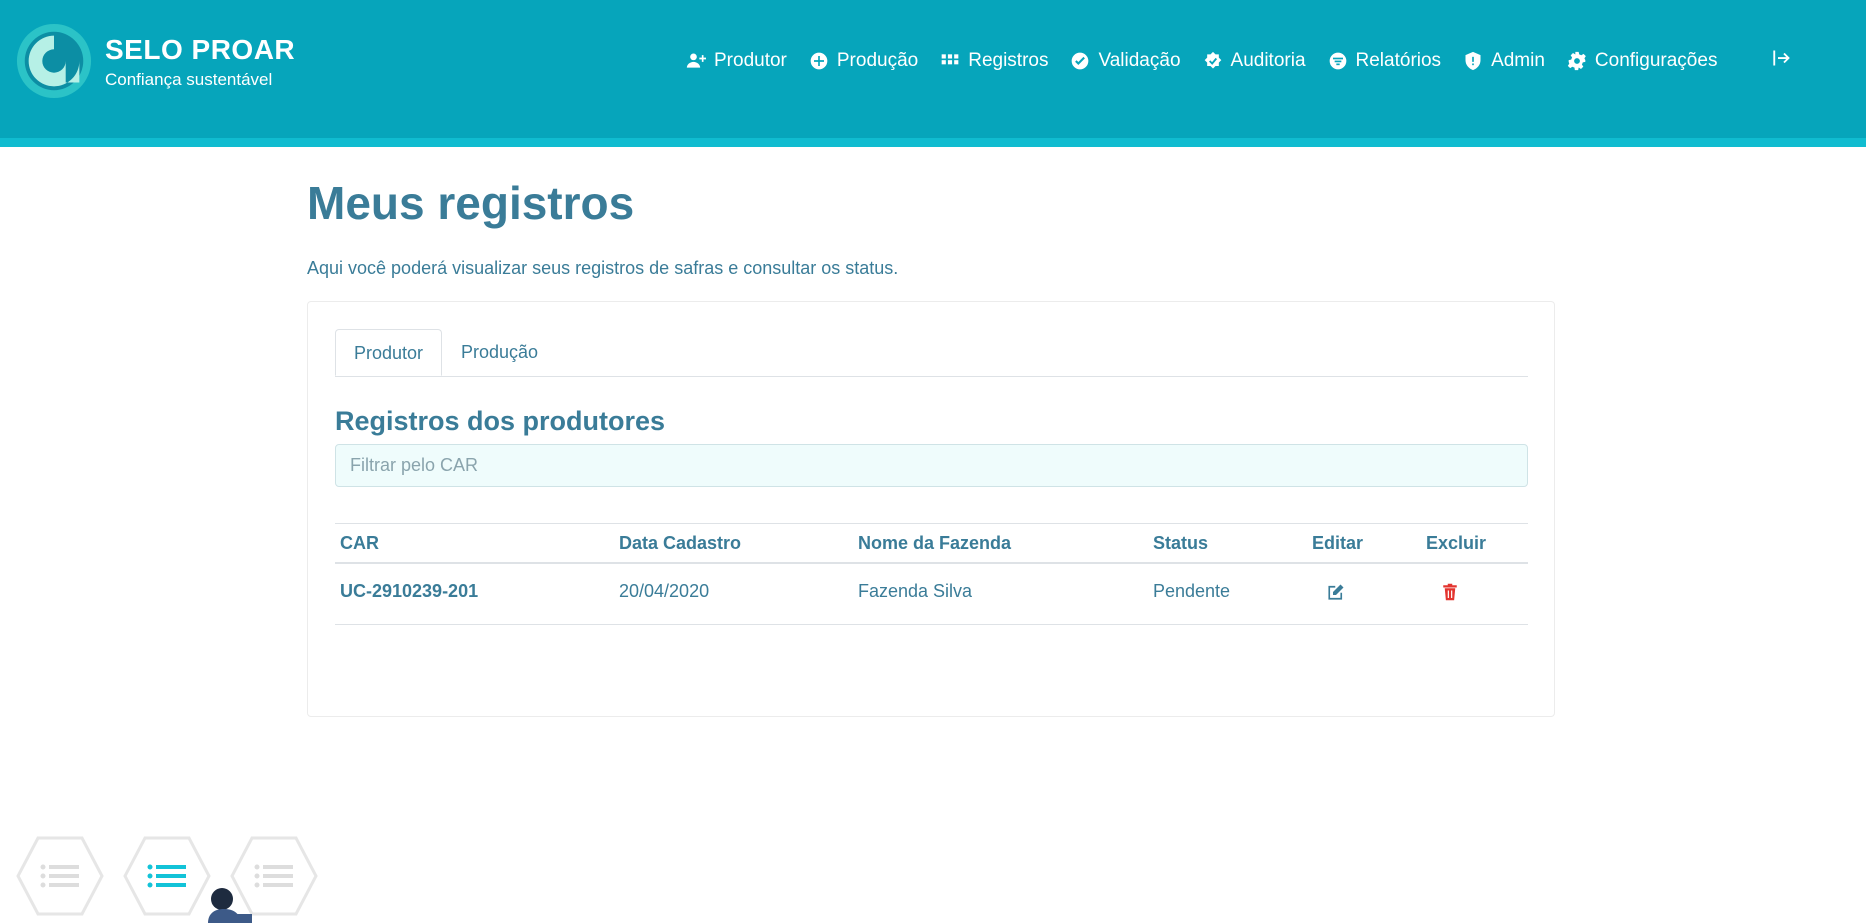  I want to click on nav-item-validacao: Validação, so click(1125, 61).